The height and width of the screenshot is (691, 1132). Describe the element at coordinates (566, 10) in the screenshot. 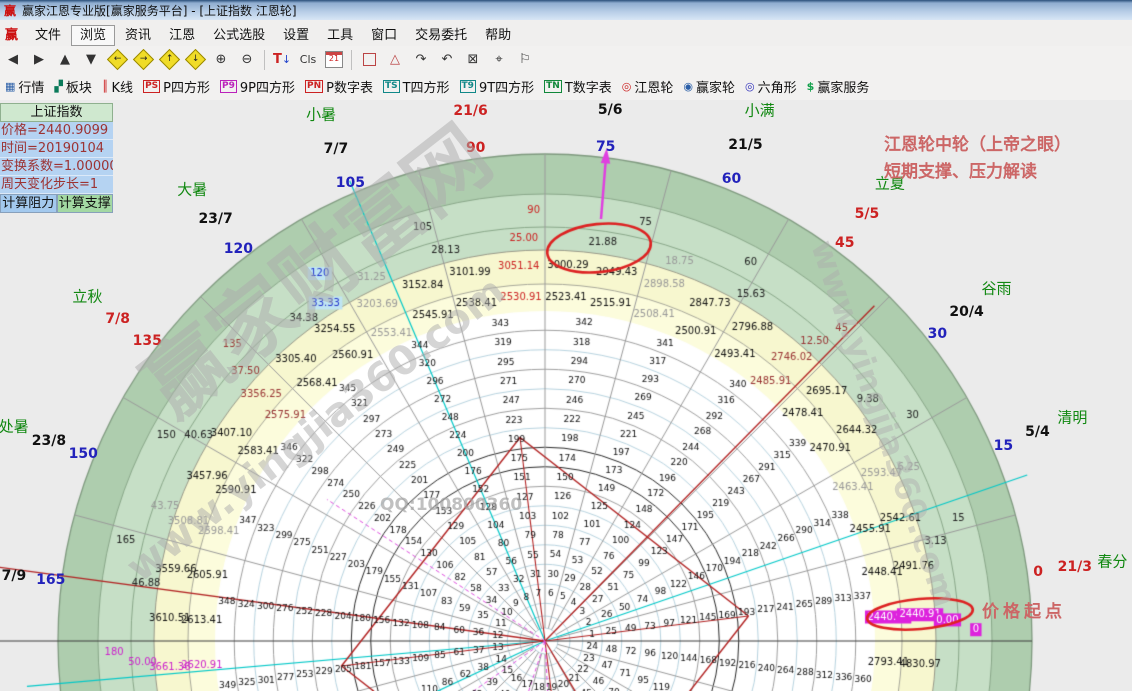

I see `title-bar: 赢 赢家江恩专业版[赢家服务平台] - [上证指数 江恩轮]` at that location.